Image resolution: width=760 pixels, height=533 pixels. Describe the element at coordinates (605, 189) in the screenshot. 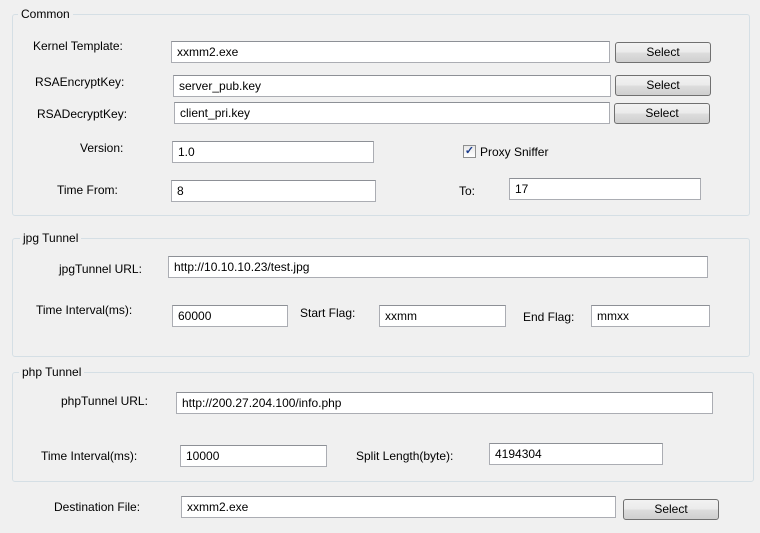

I see `time-to-input: 17` at that location.